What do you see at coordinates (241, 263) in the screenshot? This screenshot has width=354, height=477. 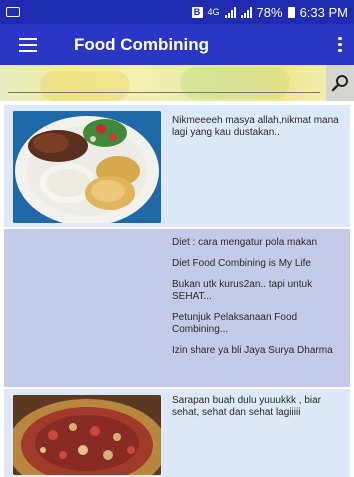 I see `item-caption: Diet Food Combining is My Life` at bounding box center [241, 263].